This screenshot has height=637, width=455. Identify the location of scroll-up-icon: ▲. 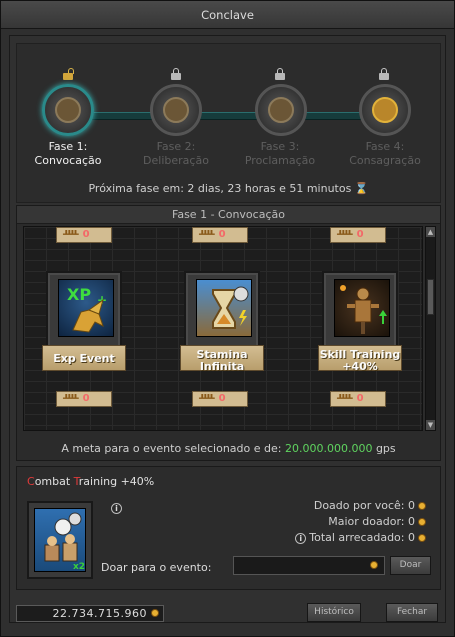
(430, 232).